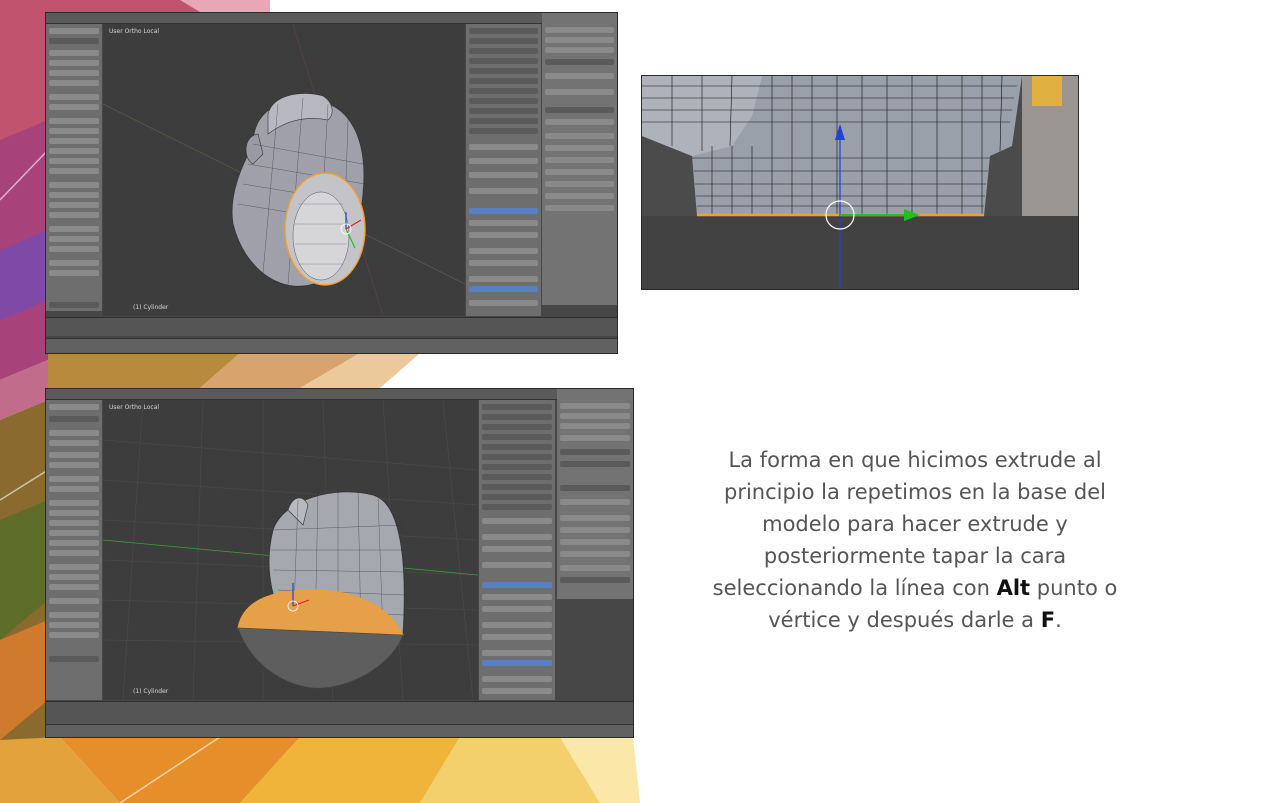  Describe the element at coordinates (904, 620) in the screenshot. I see `caption-line: vértice y después darle a` at that location.